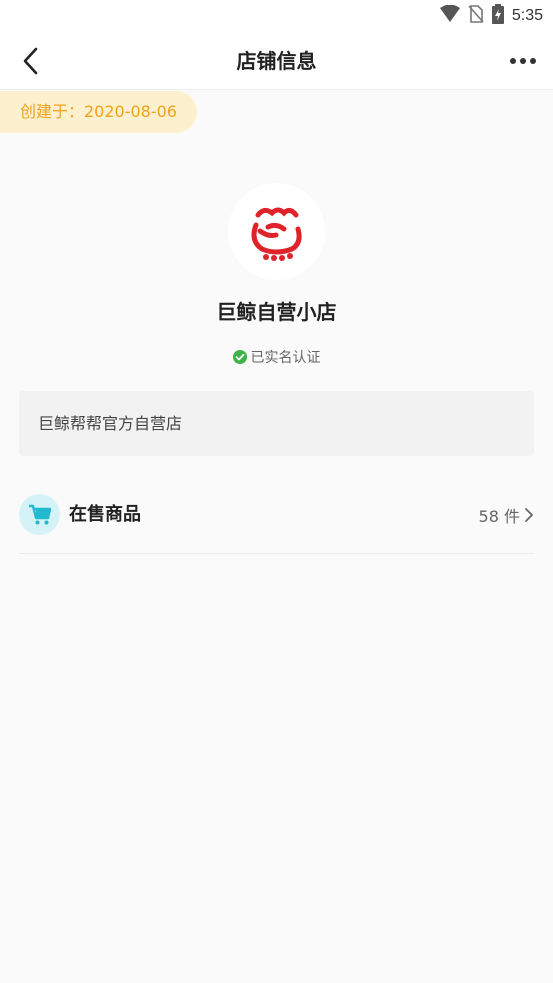  Describe the element at coordinates (276, 16) in the screenshot. I see `status-bar: 5:35` at that location.